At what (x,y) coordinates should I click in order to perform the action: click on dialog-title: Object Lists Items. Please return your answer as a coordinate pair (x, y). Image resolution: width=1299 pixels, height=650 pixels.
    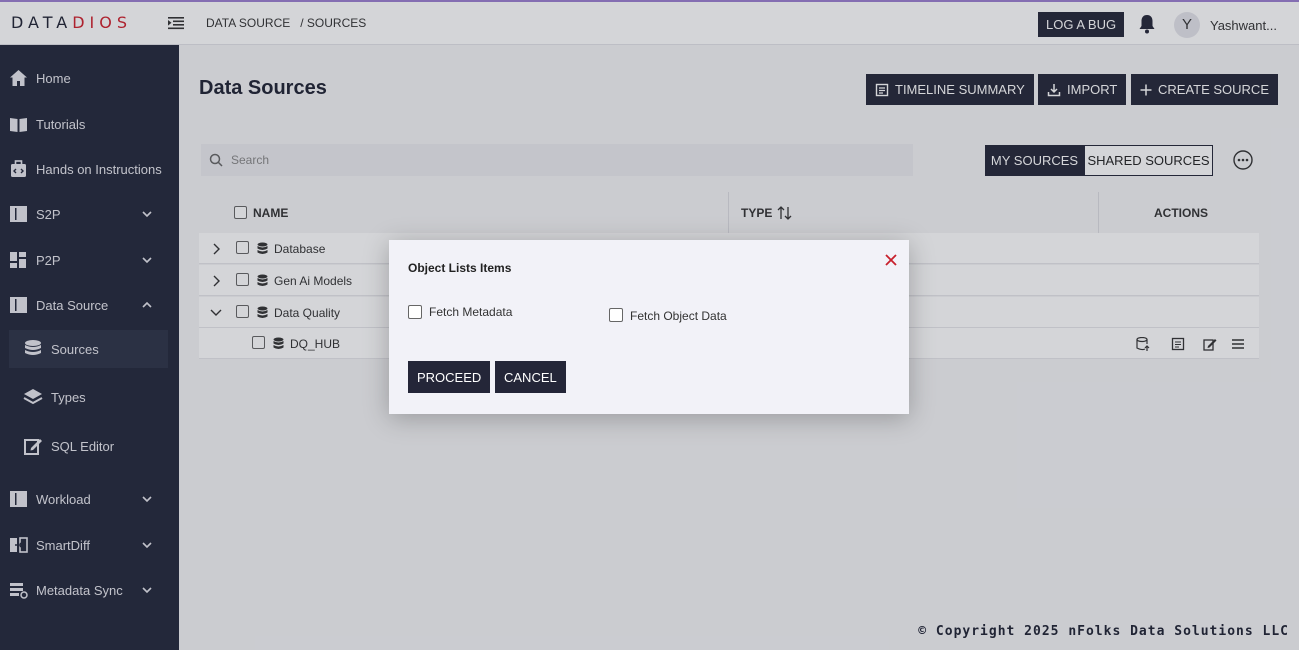
    Looking at the image, I should click on (460, 268).